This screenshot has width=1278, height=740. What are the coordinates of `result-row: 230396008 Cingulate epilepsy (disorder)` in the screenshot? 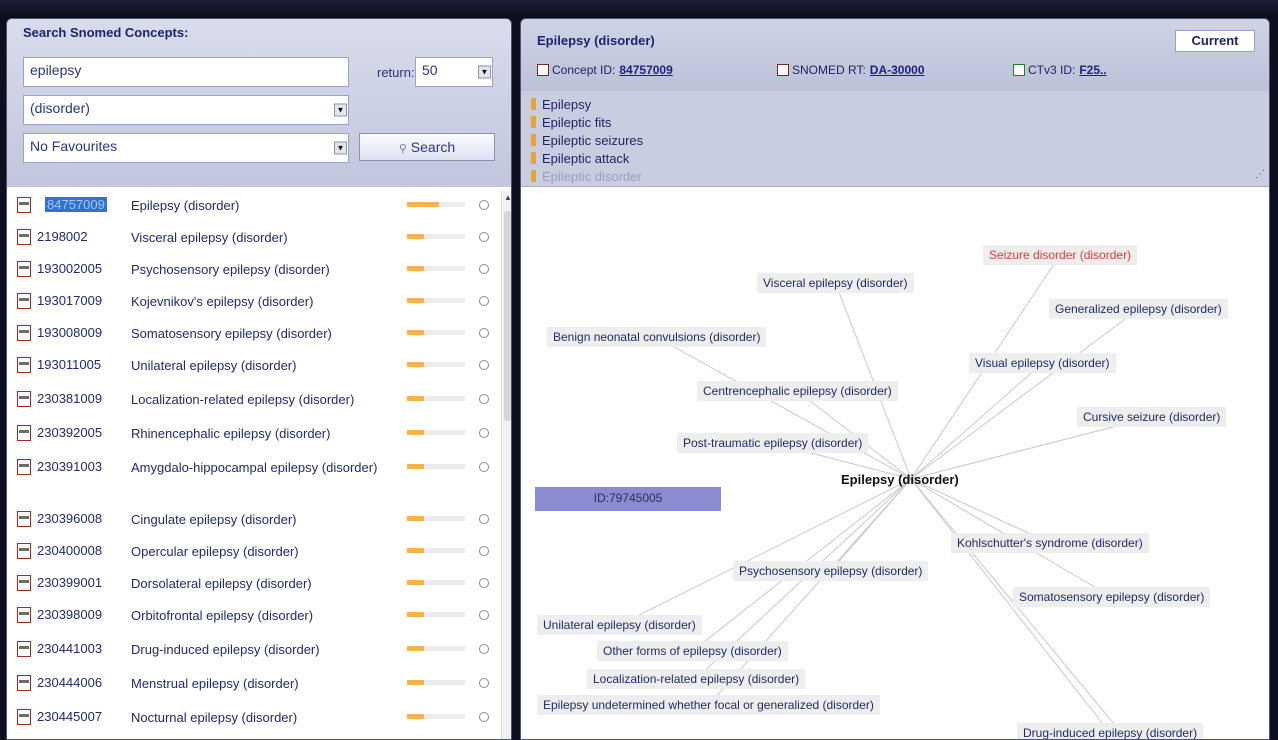 It's located at (254, 519).